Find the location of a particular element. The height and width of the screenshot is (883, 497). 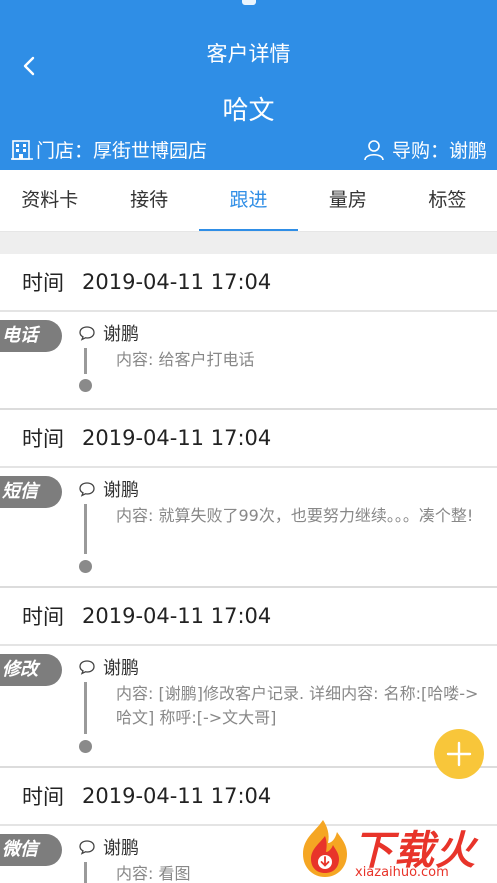

tab-follow-up: 跟进 is located at coordinates (248, 200).